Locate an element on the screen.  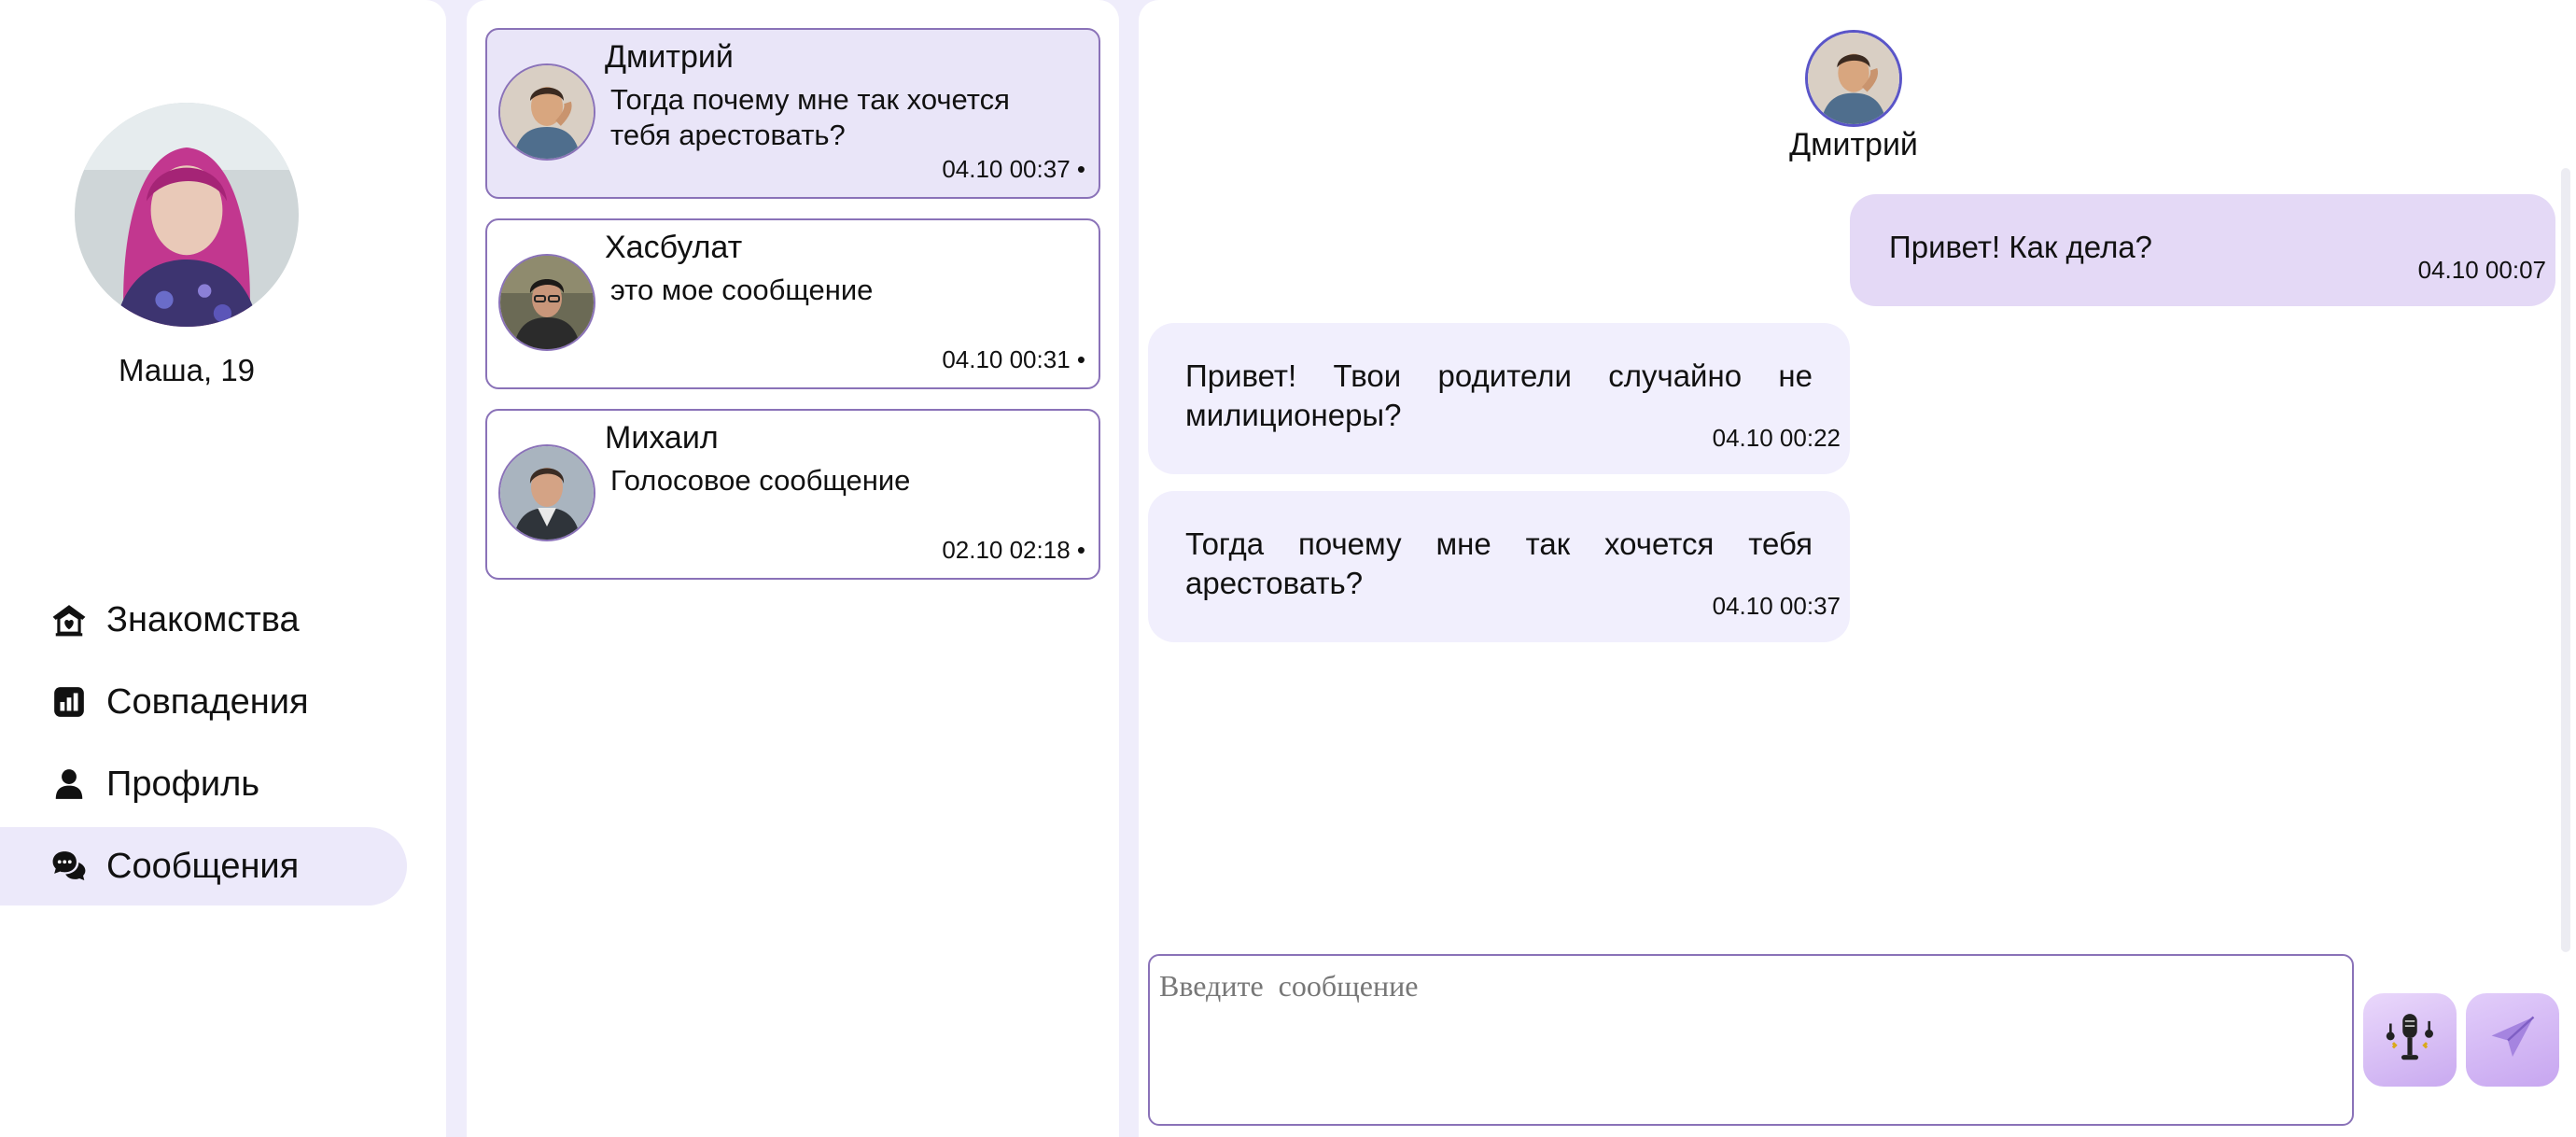
microphone-icon is located at coordinates (2410, 1041).